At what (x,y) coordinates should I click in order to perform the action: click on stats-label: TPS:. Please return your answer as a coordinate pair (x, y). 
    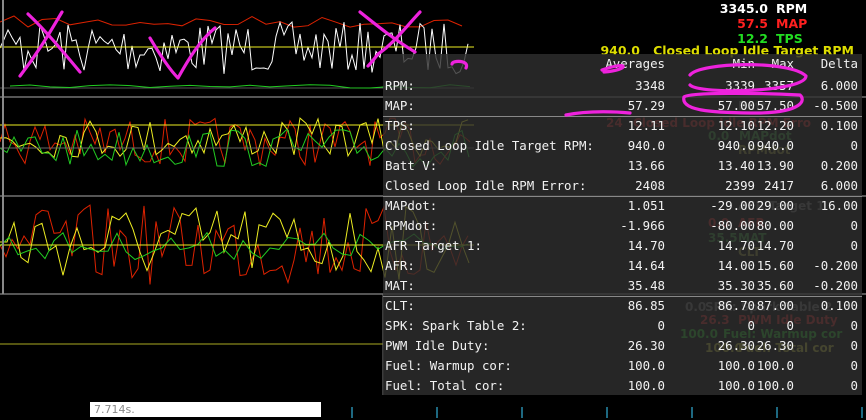
    Looking at the image, I should click on (400, 125).